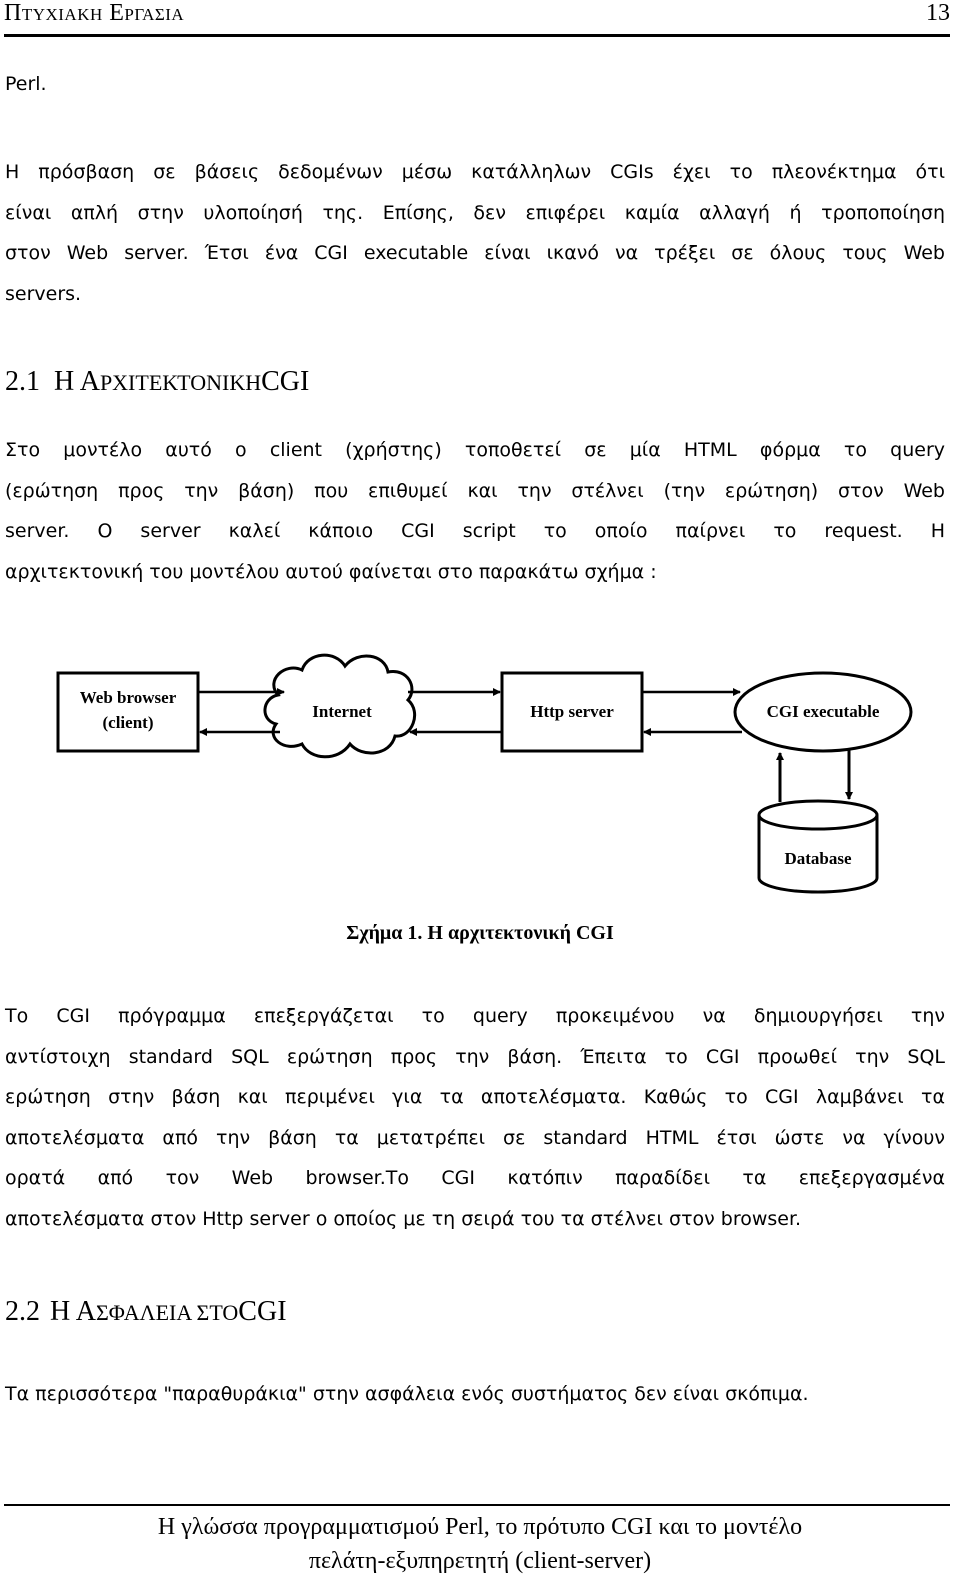 The height and width of the screenshot is (1581, 960). I want to click on database-label: Database, so click(818, 858).